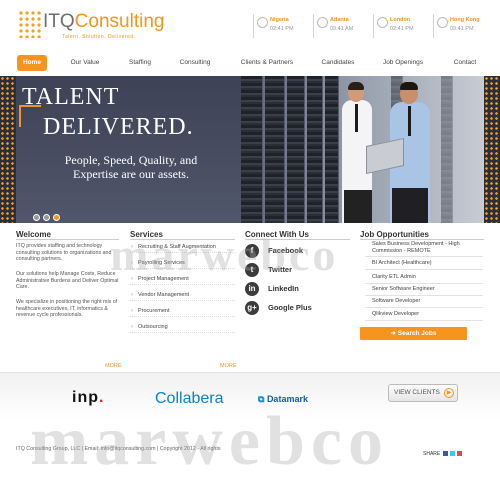 The height and width of the screenshot is (500, 500). Describe the element at coordinates (182, 295) in the screenshot. I see `service-item: Vendor Management` at that location.